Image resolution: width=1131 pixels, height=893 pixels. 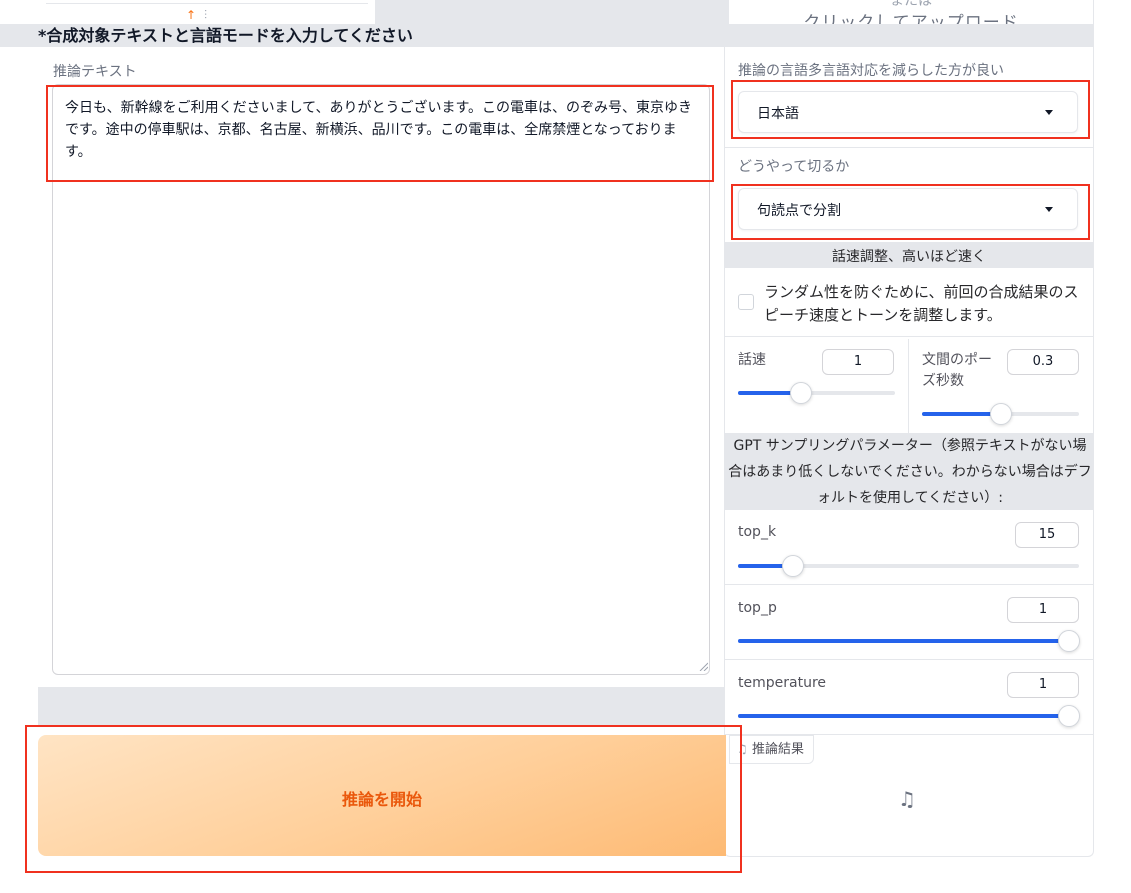 I want to click on section-title: *合成対象テキストと言語モードを入力してください, so click(x=225, y=35).